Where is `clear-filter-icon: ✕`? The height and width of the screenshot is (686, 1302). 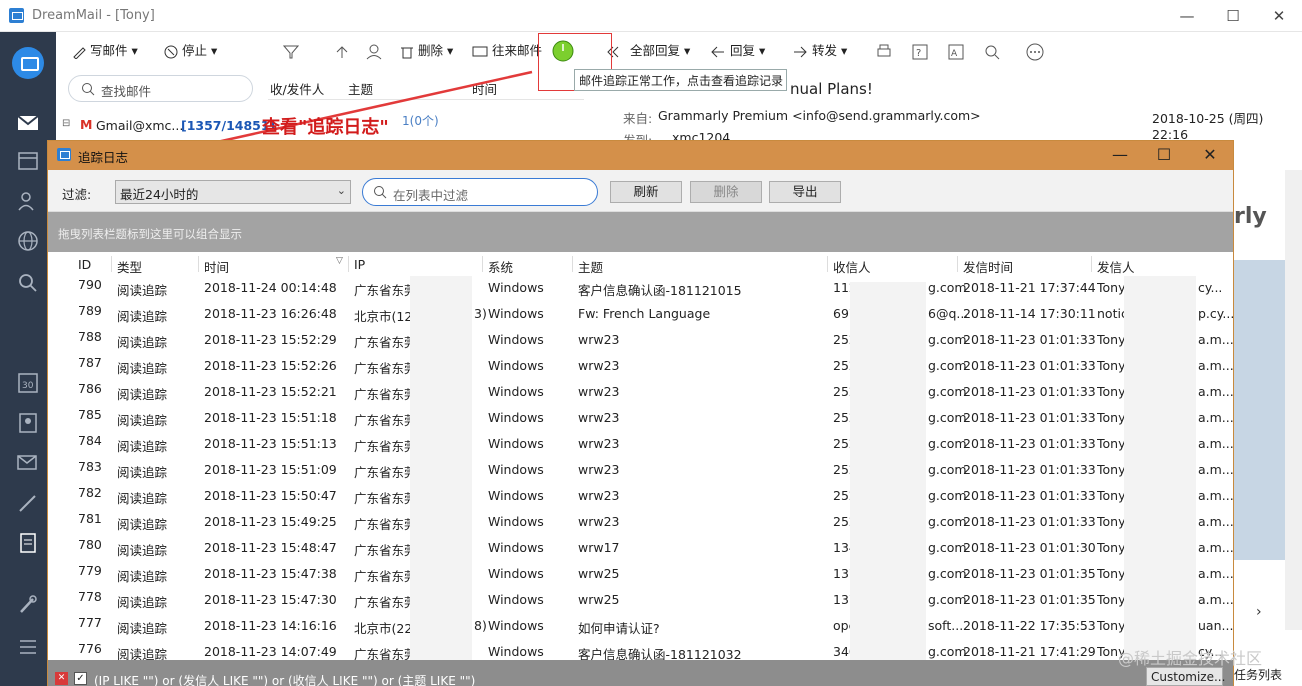
clear-filter-icon: ✕ is located at coordinates (61, 678).